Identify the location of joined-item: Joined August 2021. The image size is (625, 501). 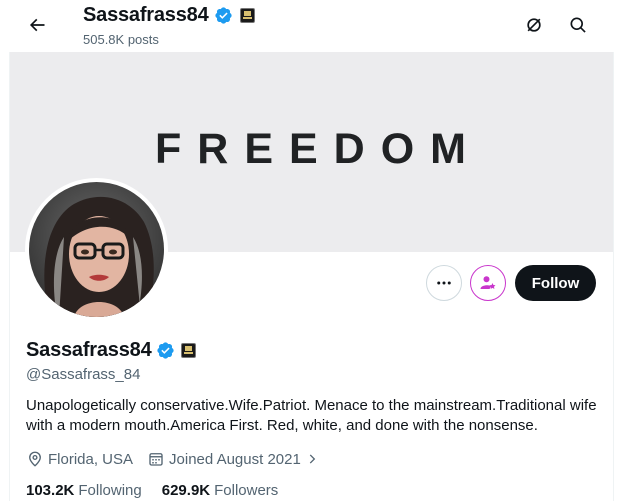
(233, 459).